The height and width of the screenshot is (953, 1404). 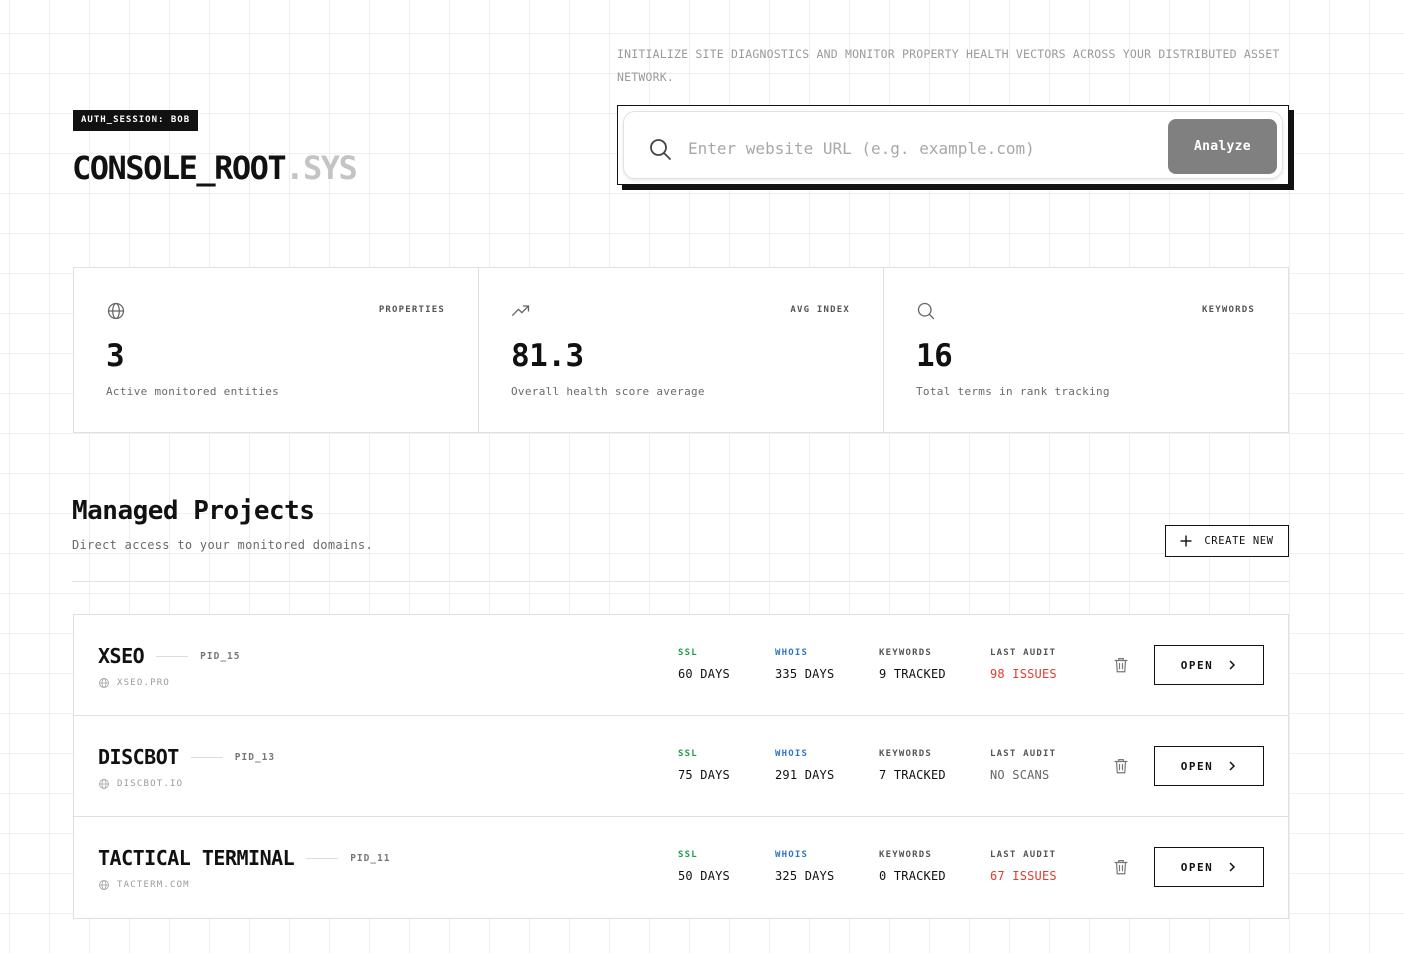 What do you see at coordinates (1186, 541) in the screenshot?
I see `plus-icon` at bounding box center [1186, 541].